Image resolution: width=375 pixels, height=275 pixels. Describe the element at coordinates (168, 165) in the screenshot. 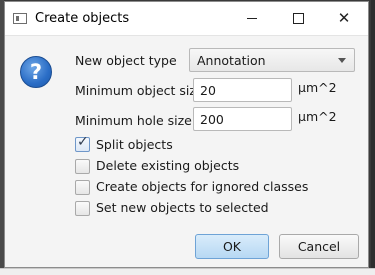

I see `delete-existing-objects-label: Delete existing objects` at that location.